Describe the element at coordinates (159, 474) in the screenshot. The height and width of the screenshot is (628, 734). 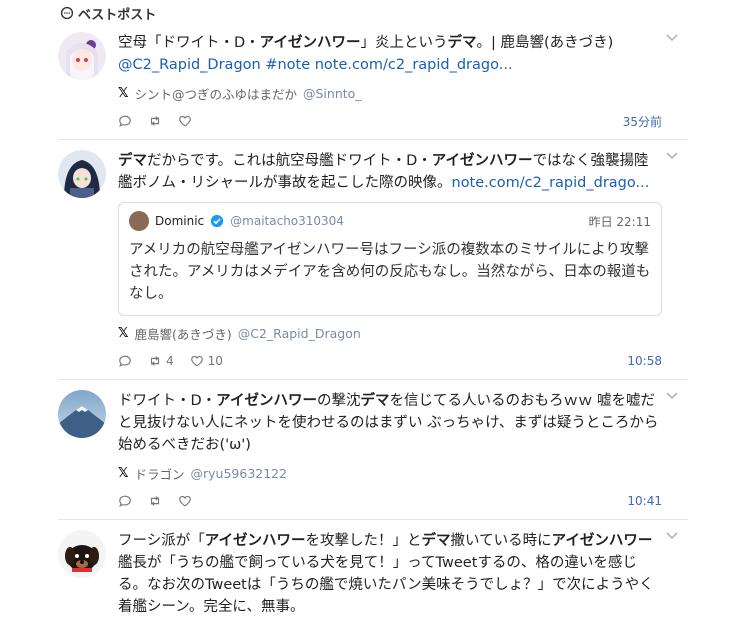
I see `source-name: ドラゴン` at that location.